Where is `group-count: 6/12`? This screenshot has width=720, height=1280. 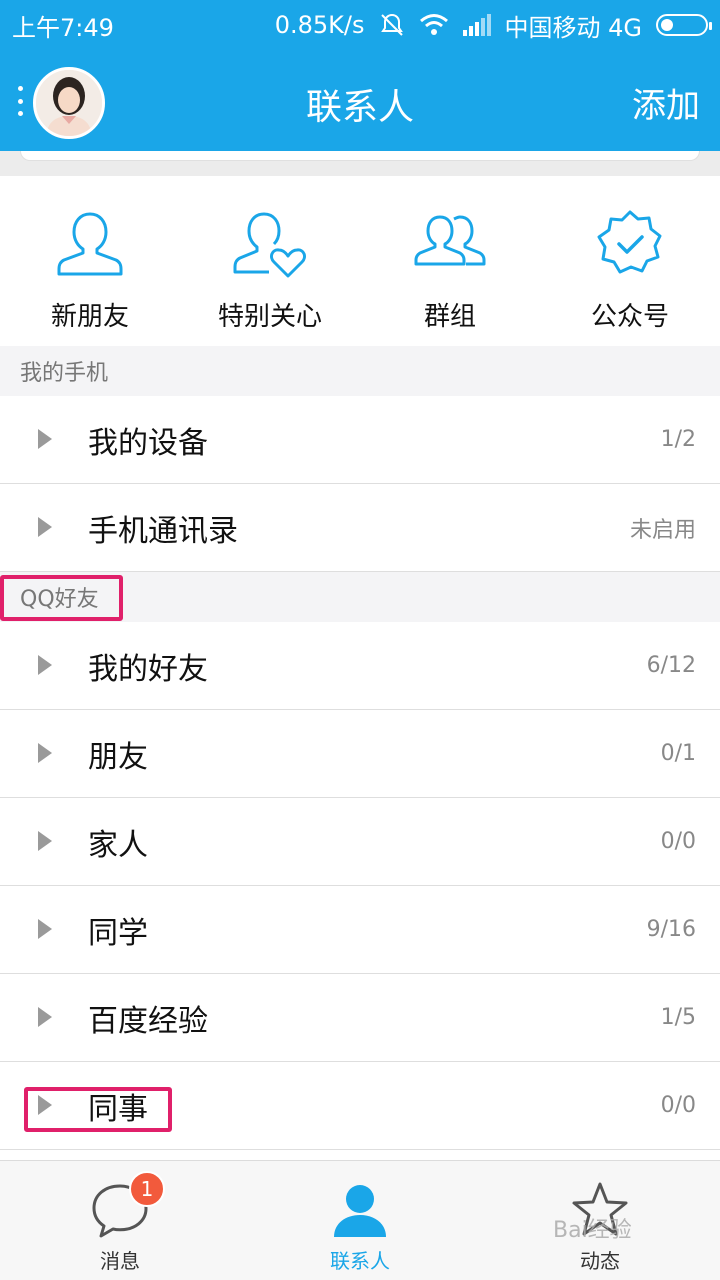 group-count: 6/12 is located at coordinates (671, 665).